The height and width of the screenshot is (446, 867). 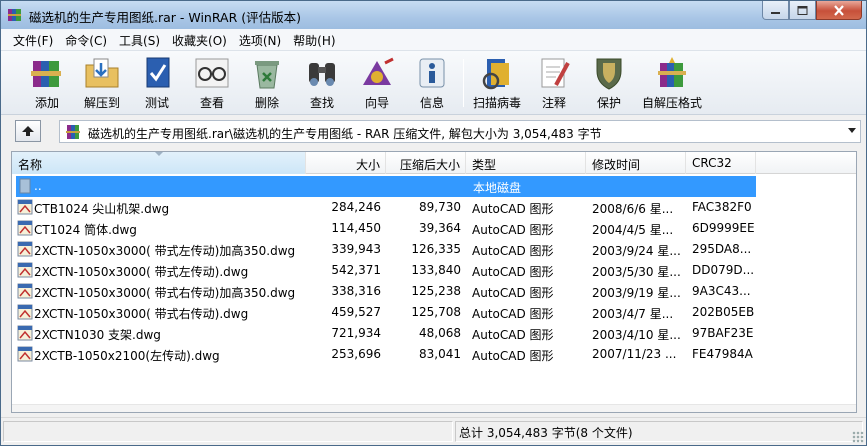 I want to click on close-icon, so click(x=839, y=10).